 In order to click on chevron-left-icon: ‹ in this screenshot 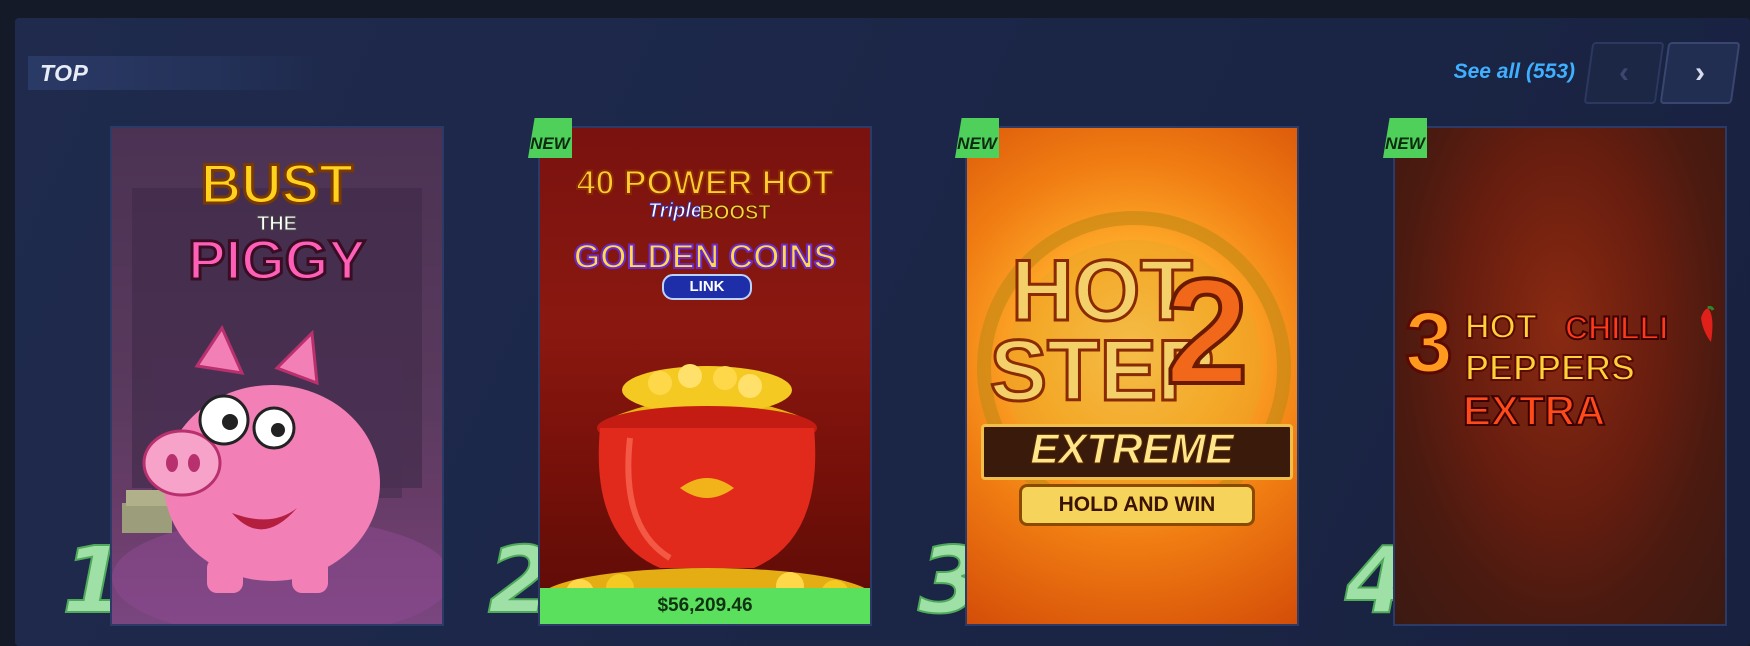, I will do `click(1624, 72)`.